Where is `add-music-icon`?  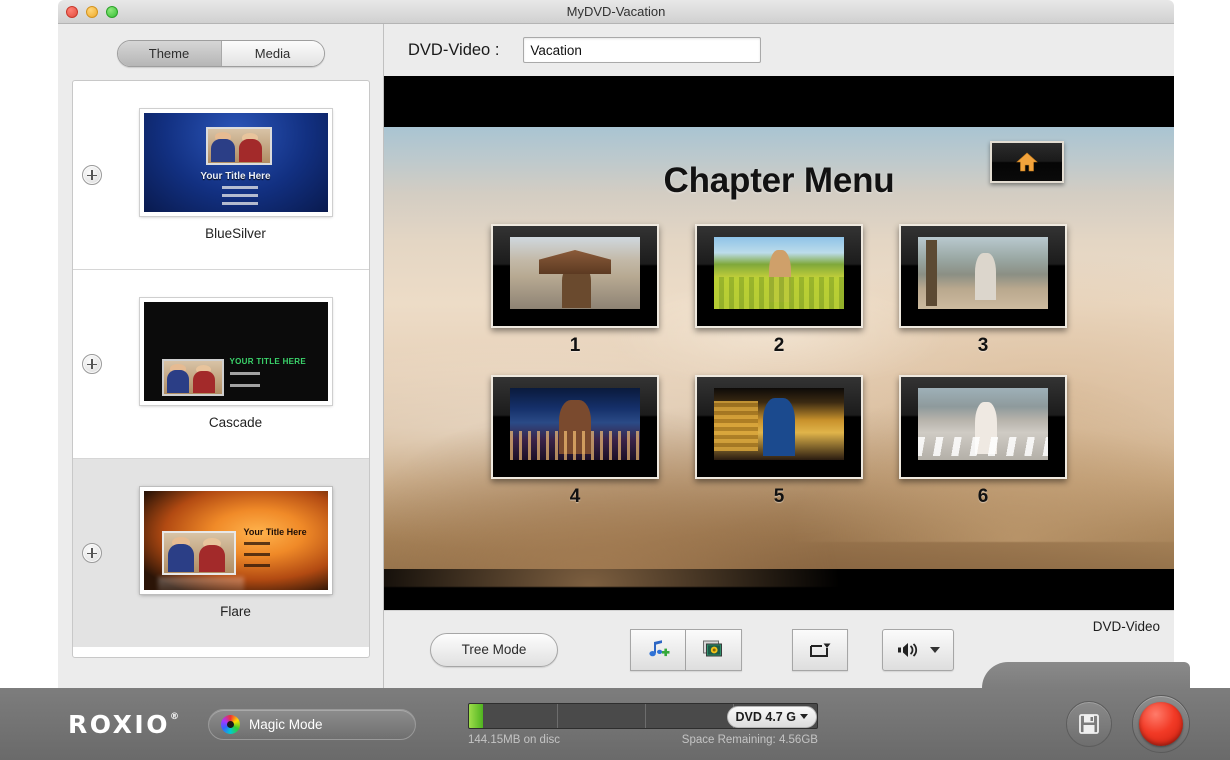 add-music-icon is located at coordinates (659, 647).